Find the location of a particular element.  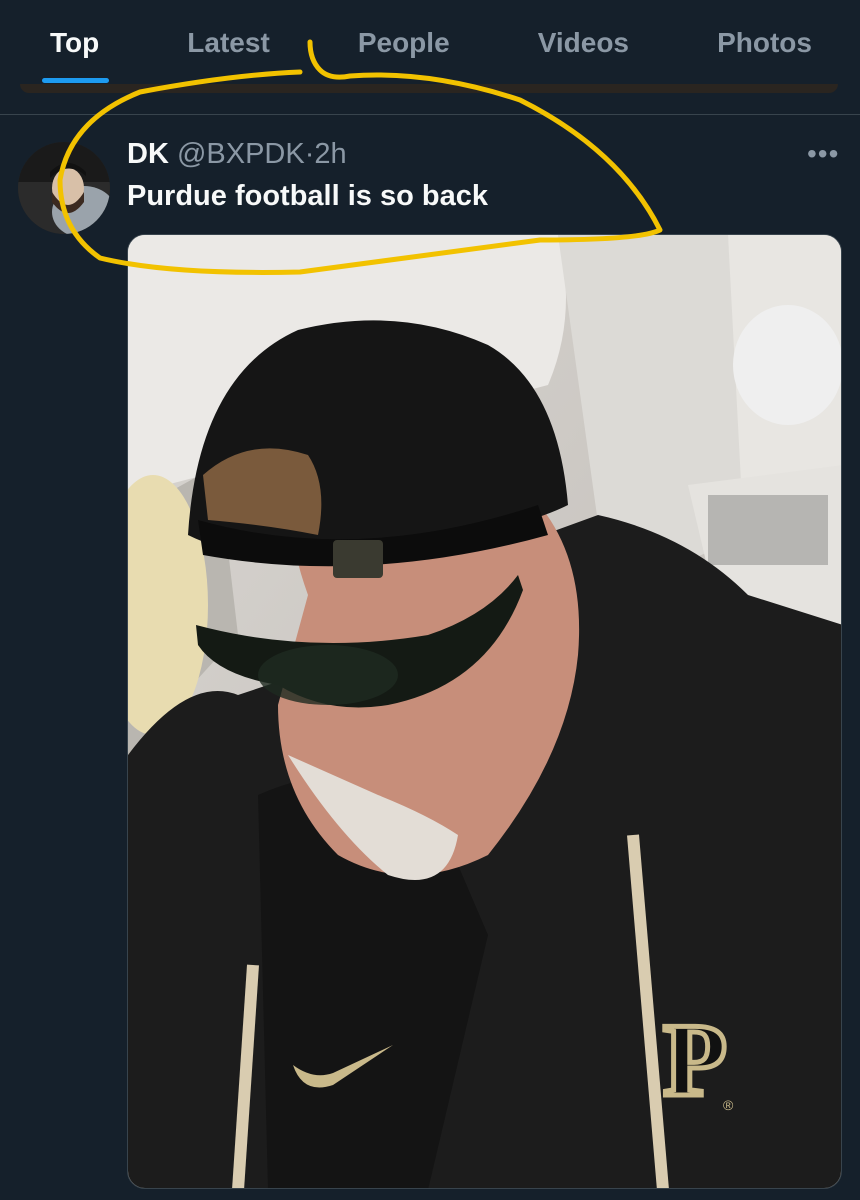

tab-photos: Photos is located at coordinates (764, 29).